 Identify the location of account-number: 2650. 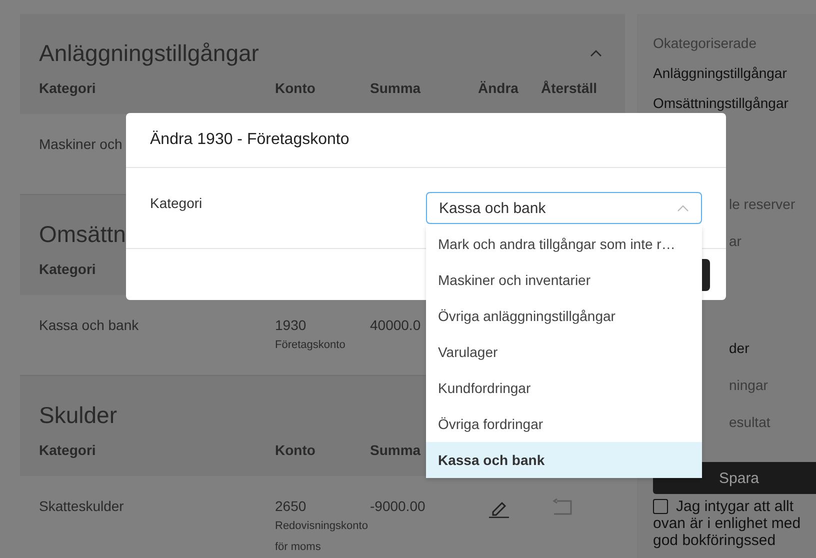
(290, 506).